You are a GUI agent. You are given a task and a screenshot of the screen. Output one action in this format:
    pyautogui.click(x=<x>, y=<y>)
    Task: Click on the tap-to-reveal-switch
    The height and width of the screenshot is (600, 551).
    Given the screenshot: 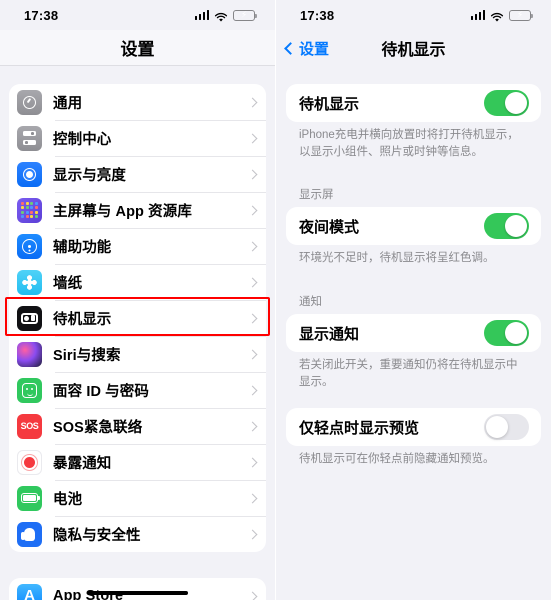 What is the action you would take?
    pyautogui.click(x=506, y=427)
    